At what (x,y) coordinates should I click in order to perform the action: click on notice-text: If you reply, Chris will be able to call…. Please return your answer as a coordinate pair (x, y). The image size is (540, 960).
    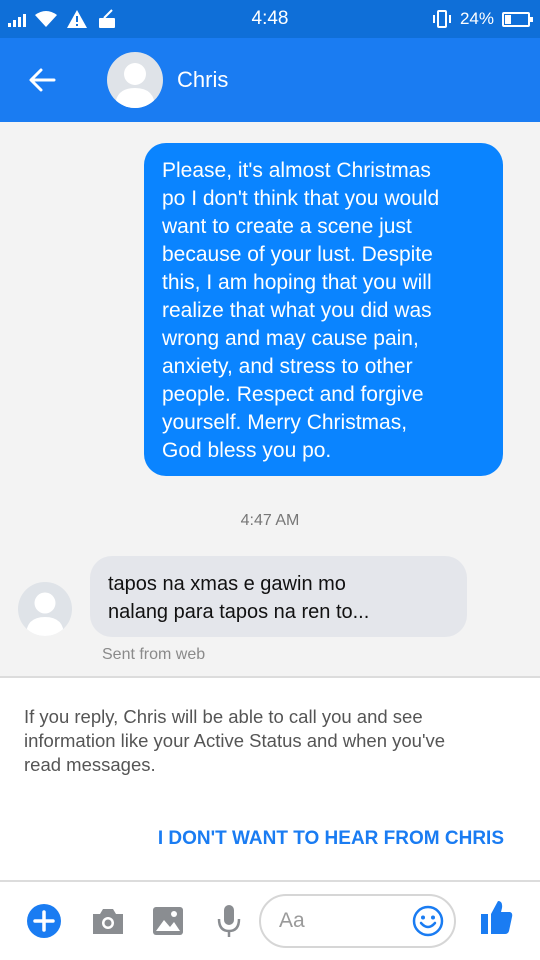
    Looking at the image, I should click on (274, 741).